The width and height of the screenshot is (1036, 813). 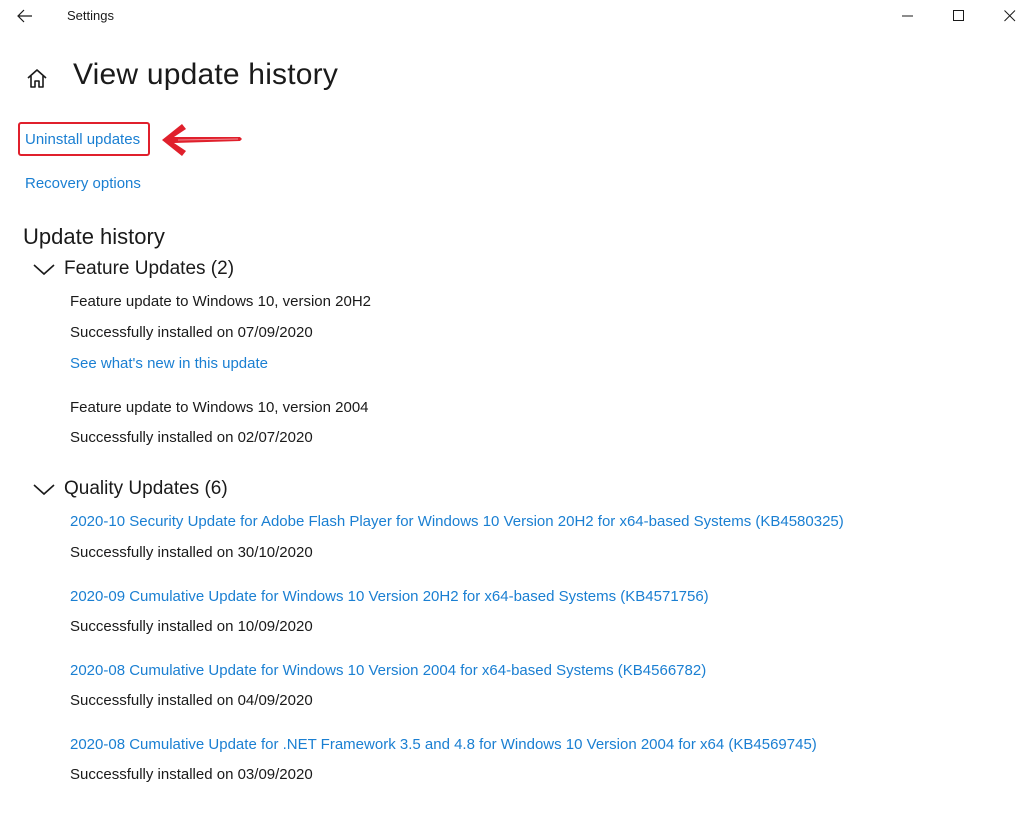 I want to click on uninstall-updates-link: Uninstall updates, so click(x=82, y=139).